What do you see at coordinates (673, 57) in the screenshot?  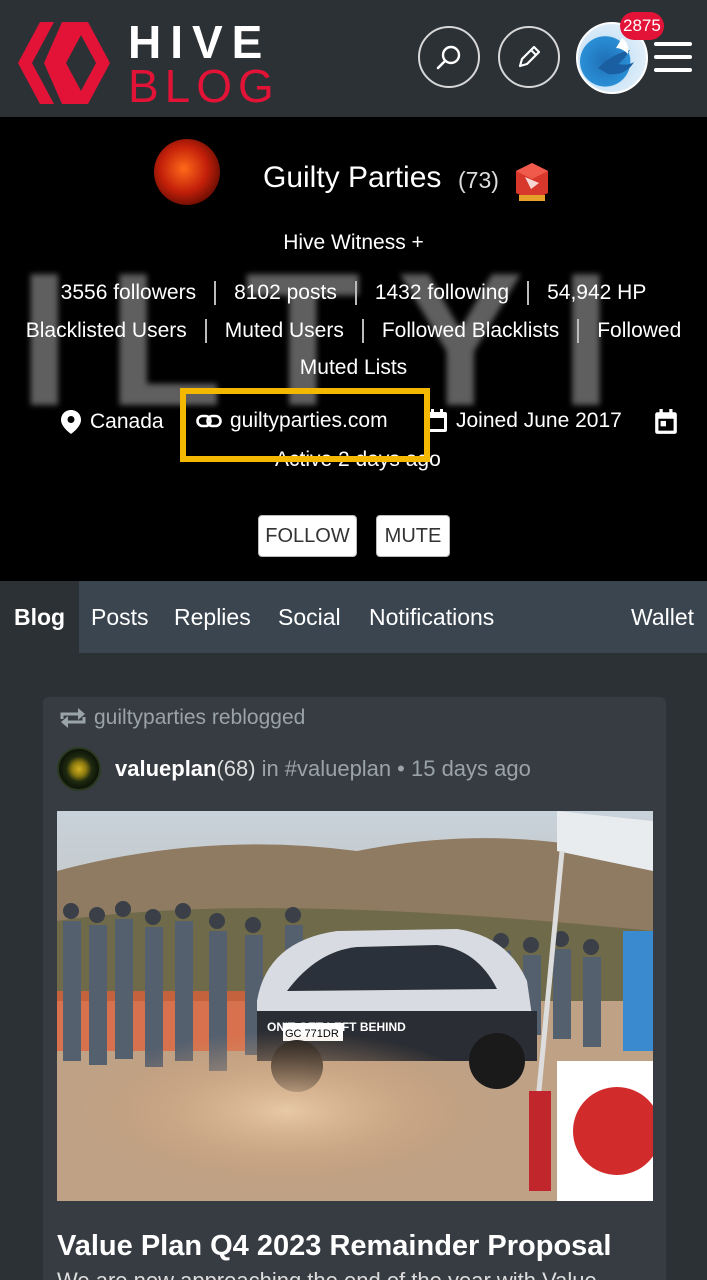 I see `menu-icon` at bounding box center [673, 57].